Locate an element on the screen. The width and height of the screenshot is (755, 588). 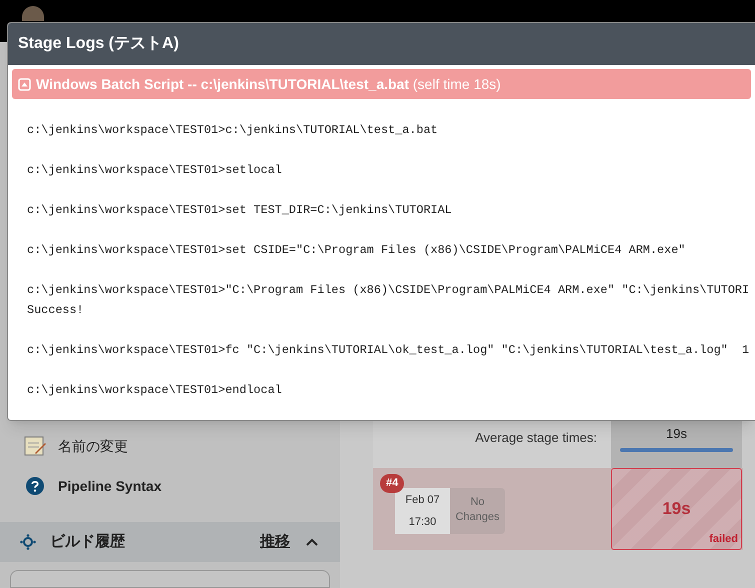
search-field is located at coordinates (170, 579).